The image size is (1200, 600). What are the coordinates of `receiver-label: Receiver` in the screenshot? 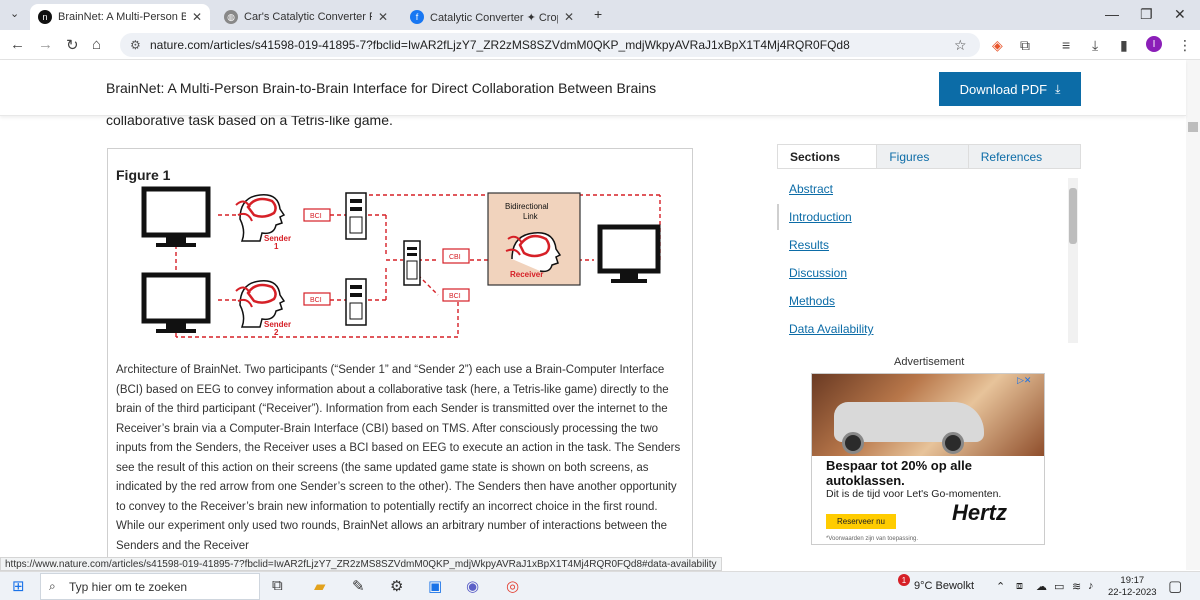 It's located at (526, 274).